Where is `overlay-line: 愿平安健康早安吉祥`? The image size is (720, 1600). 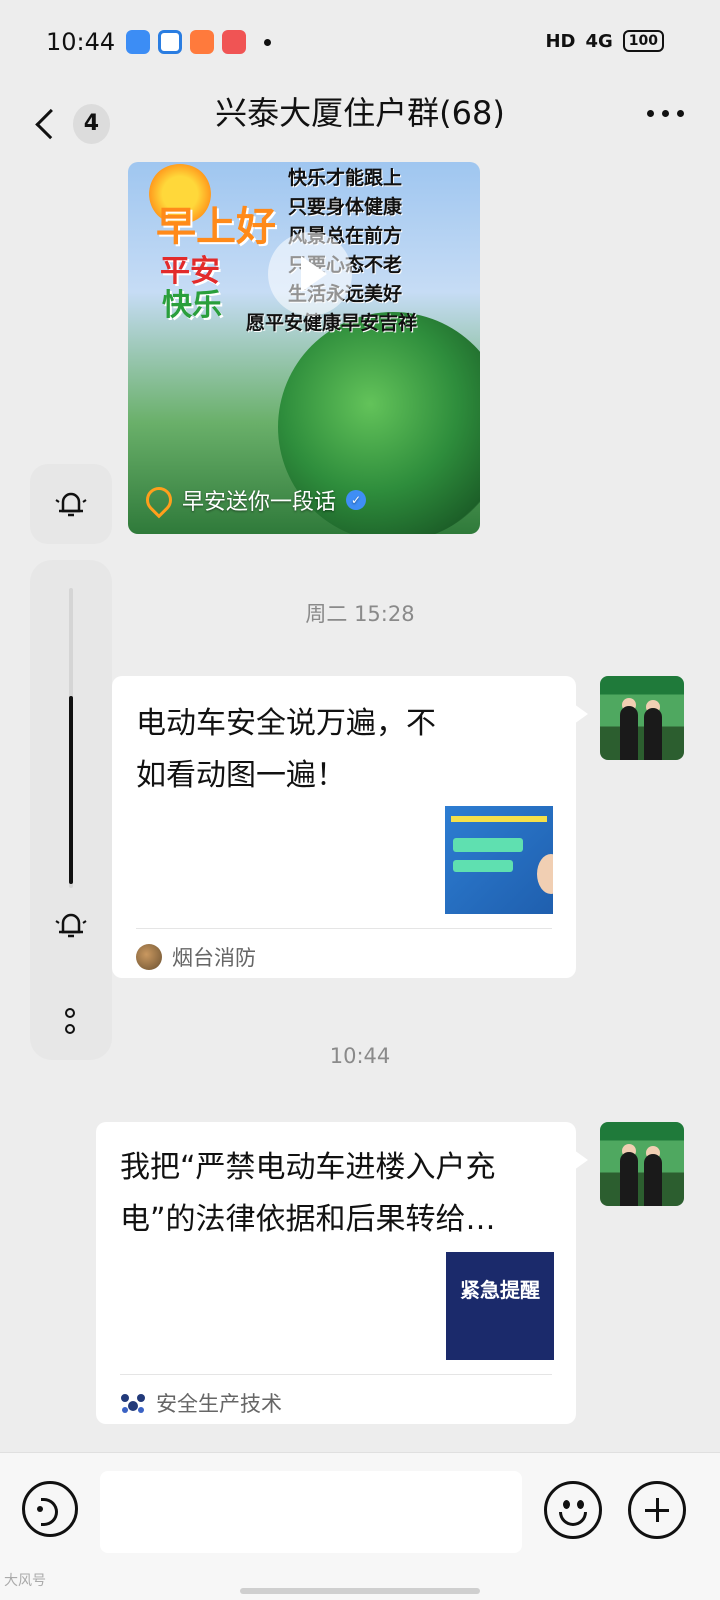 overlay-line: 愿平安健康早安吉祥 is located at coordinates (332, 323).